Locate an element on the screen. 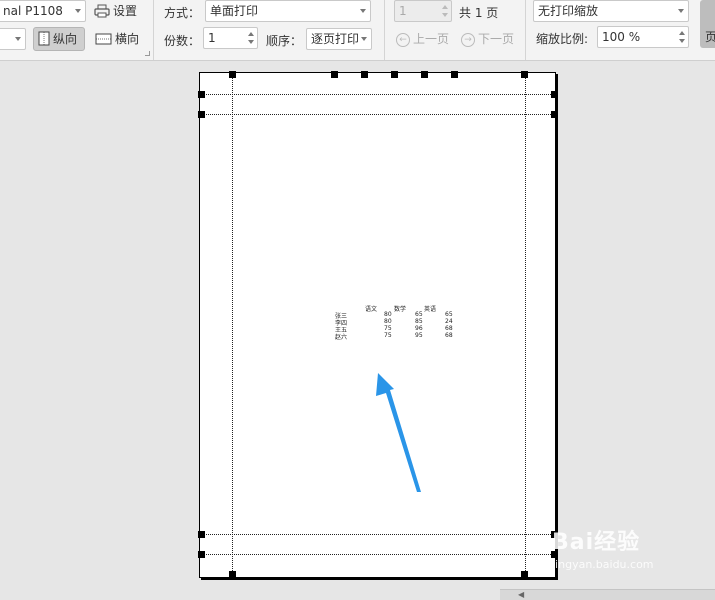 The width and height of the screenshot is (715, 600). total-pages-label: 共 1 页 is located at coordinates (479, 13).